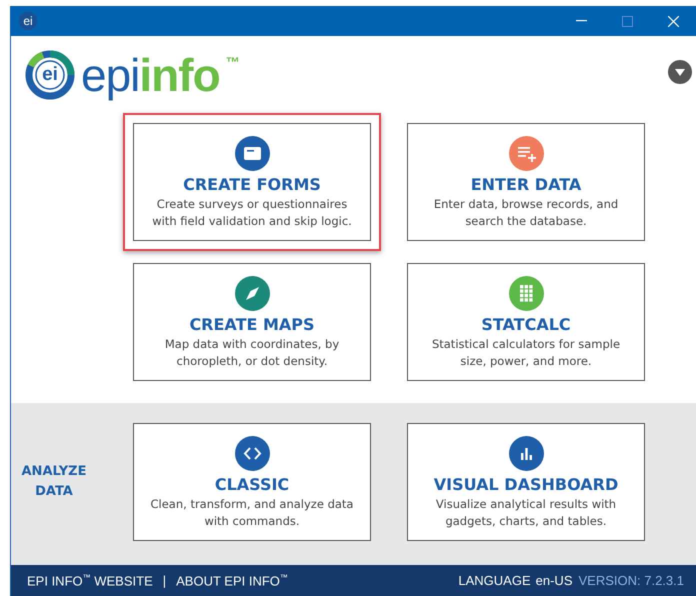 The width and height of the screenshot is (696, 596). Describe the element at coordinates (90, 580) in the screenshot. I see `footer-link: EPI INFO$^{™}$ WEBSITE` at that location.